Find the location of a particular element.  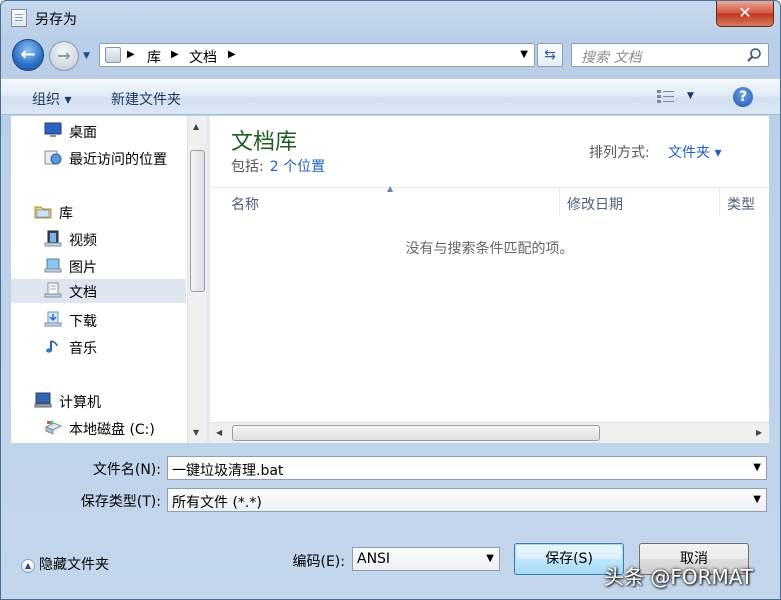

search-placeholder: 搜索 文档 is located at coordinates (611, 58).